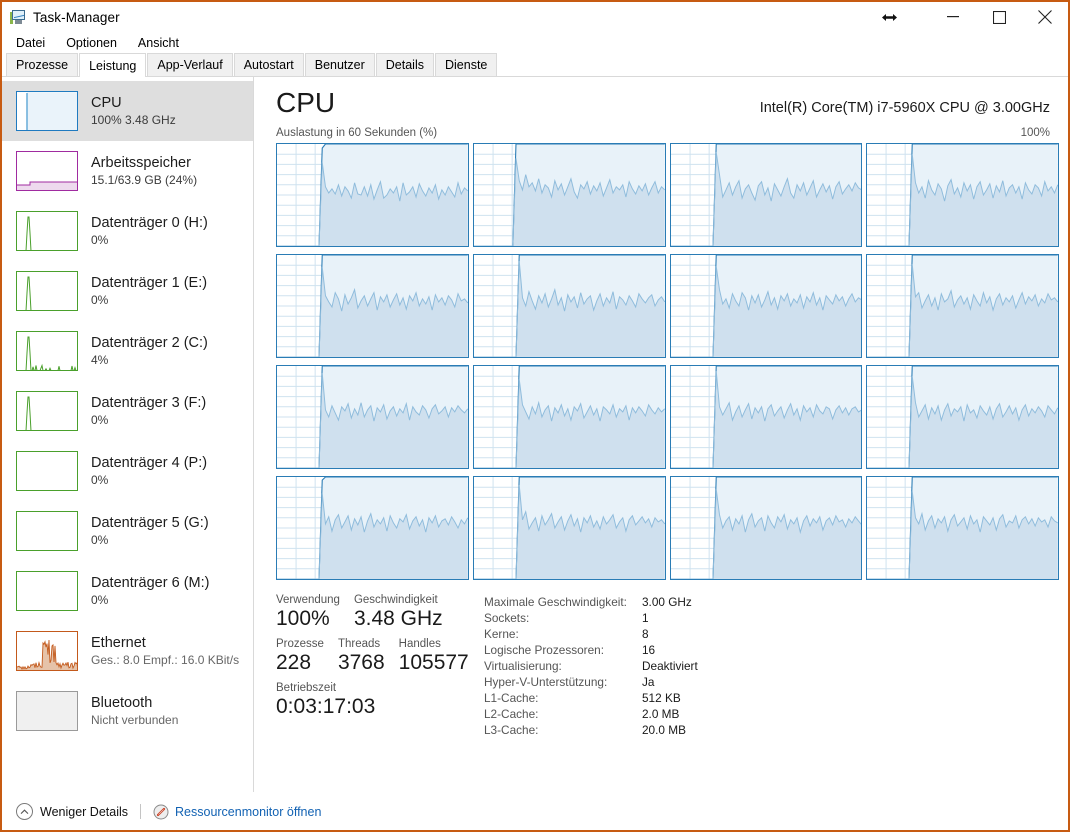 The image size is (1070, 832). I want to click on sidebar-item-datentraeger-6-m: Datenträger 6 (M:) 0%, so click(127, 591).